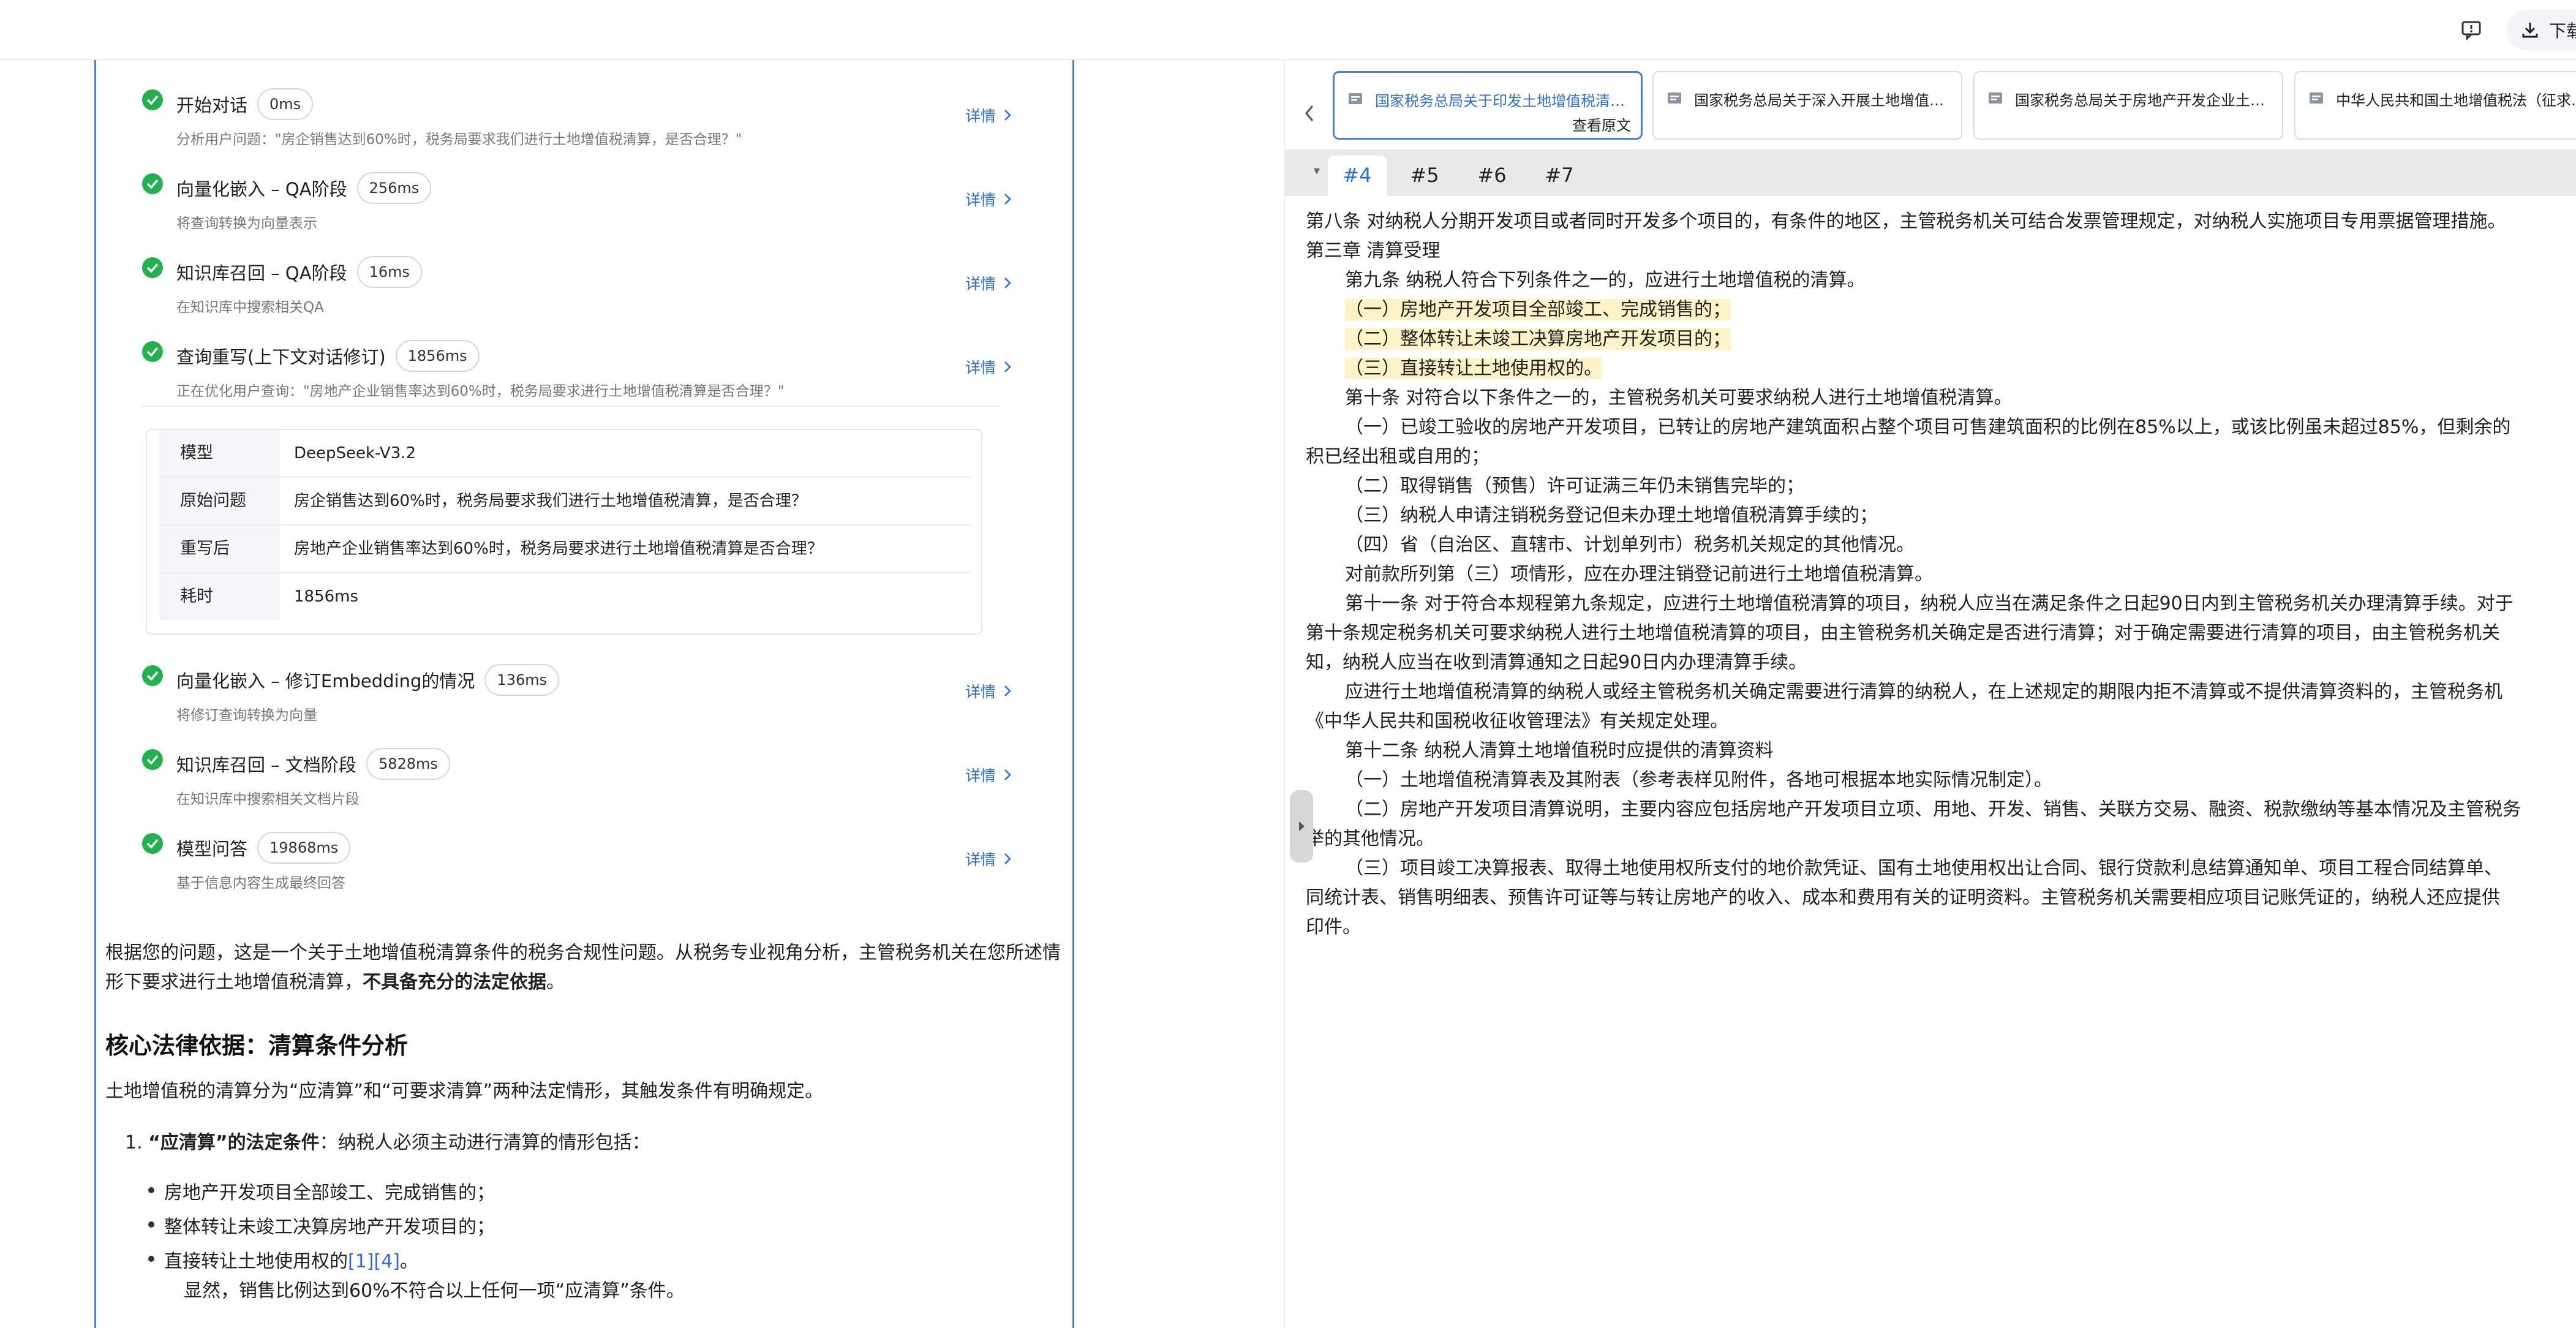  Describe the element at coordinates (246, 224) in the screenshot. I see `step-subtitle: 将查询转换为向量表示` at that location.